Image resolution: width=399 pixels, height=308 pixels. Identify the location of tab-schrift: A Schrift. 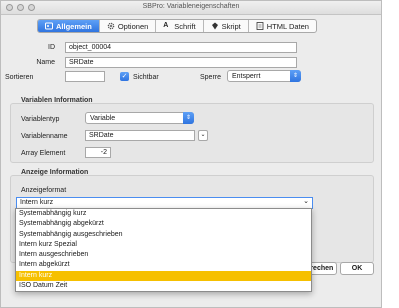
(180, 26).